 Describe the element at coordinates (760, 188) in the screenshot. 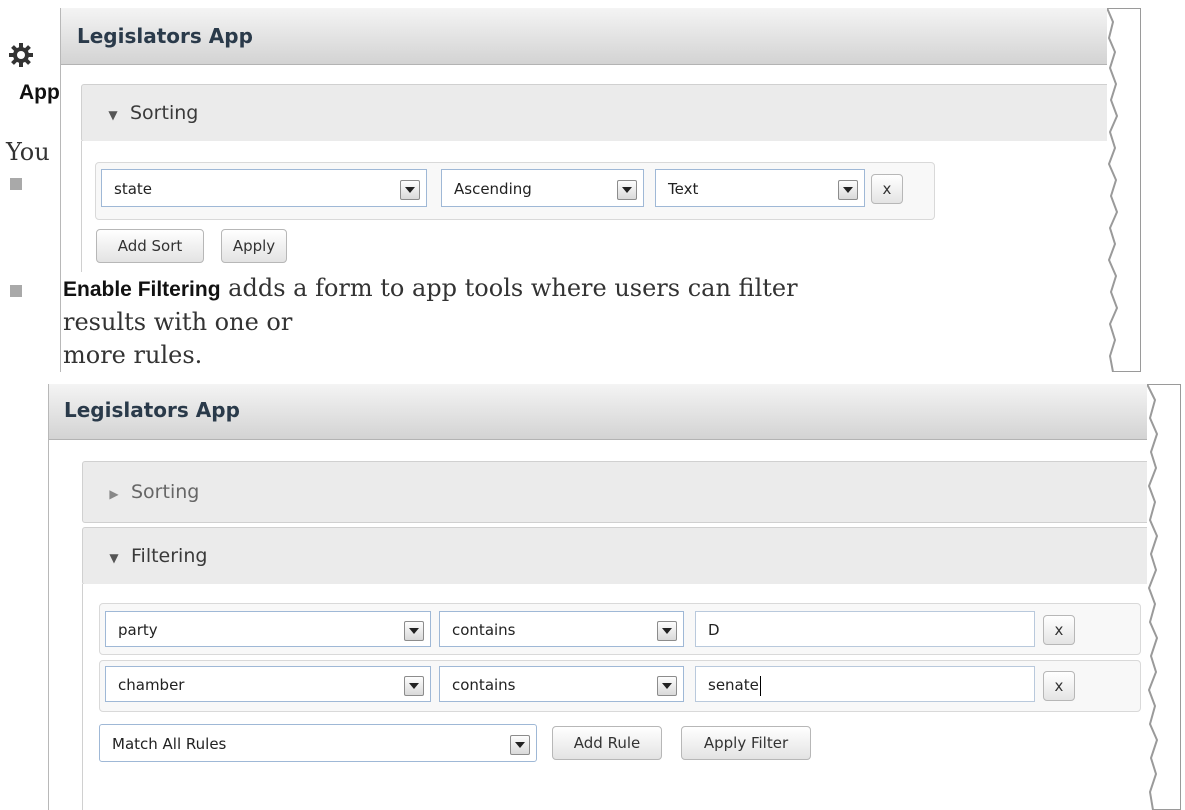

I see `sort-type-select: Text` at that location.